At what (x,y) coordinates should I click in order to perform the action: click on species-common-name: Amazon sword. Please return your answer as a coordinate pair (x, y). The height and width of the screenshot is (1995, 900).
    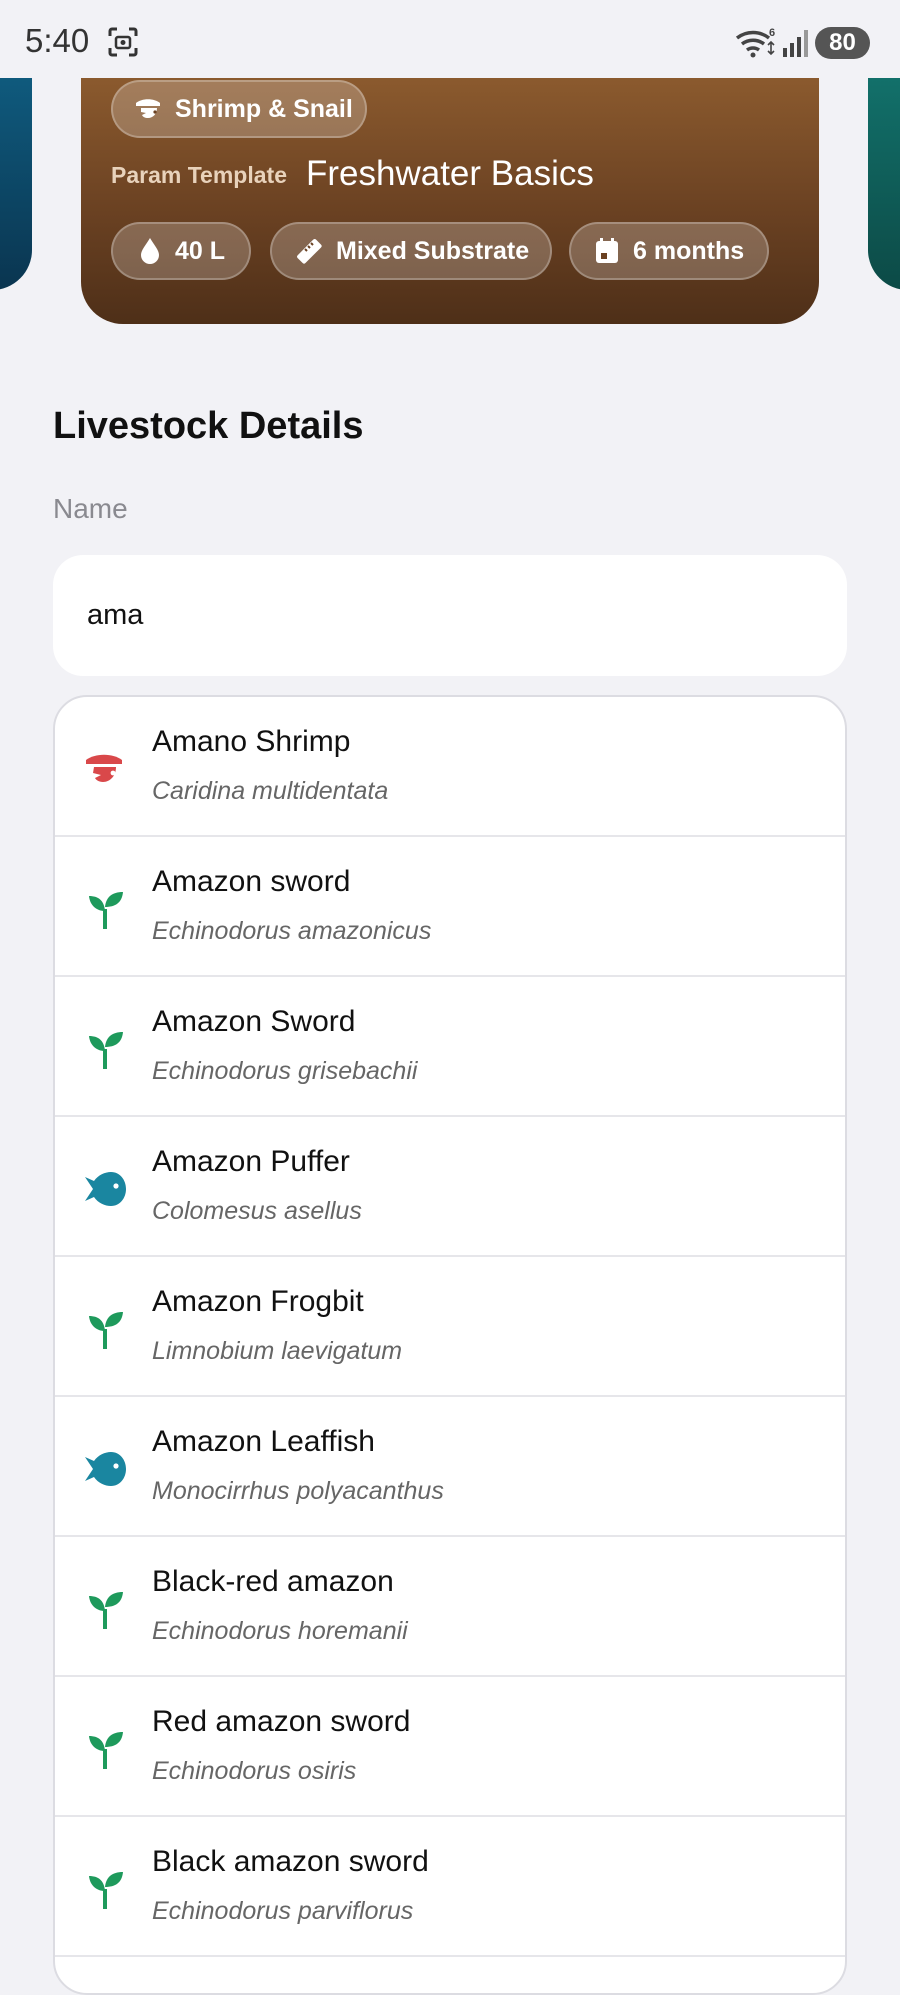
    Looking at the image, I should click on (251, 881).